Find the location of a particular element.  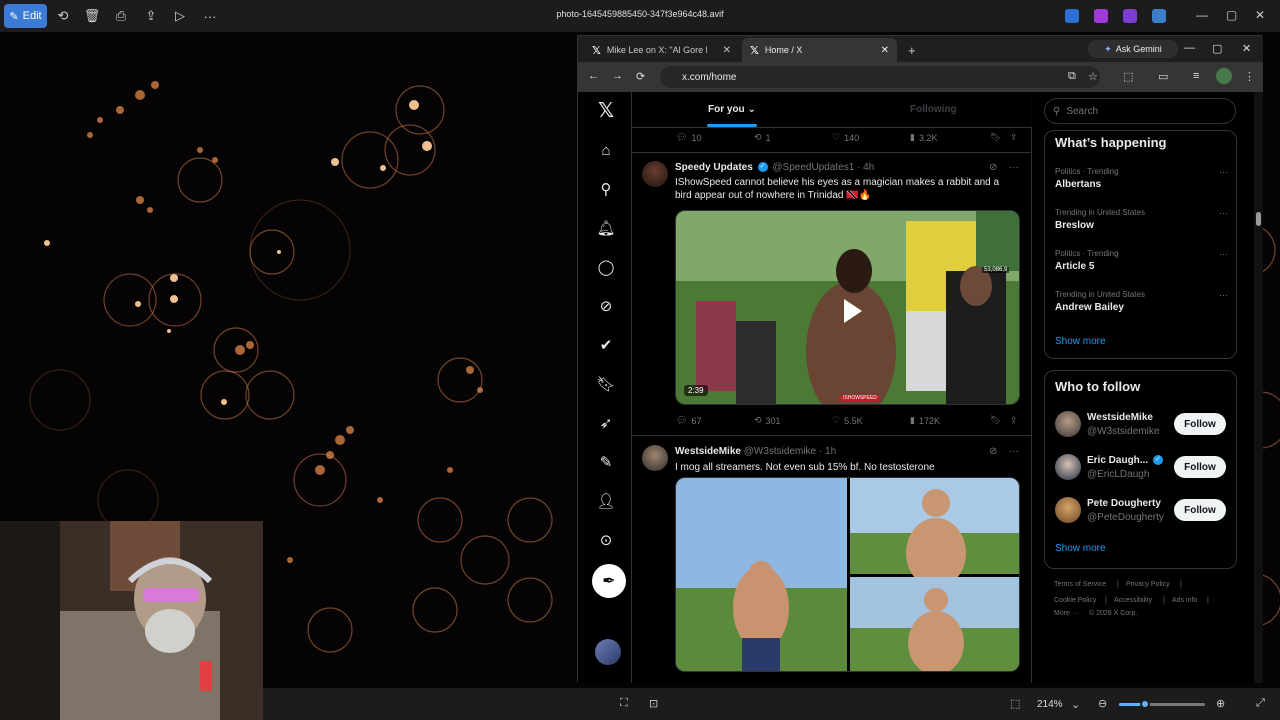

footer-more: More ··· is located at coordinates (1066, 613).